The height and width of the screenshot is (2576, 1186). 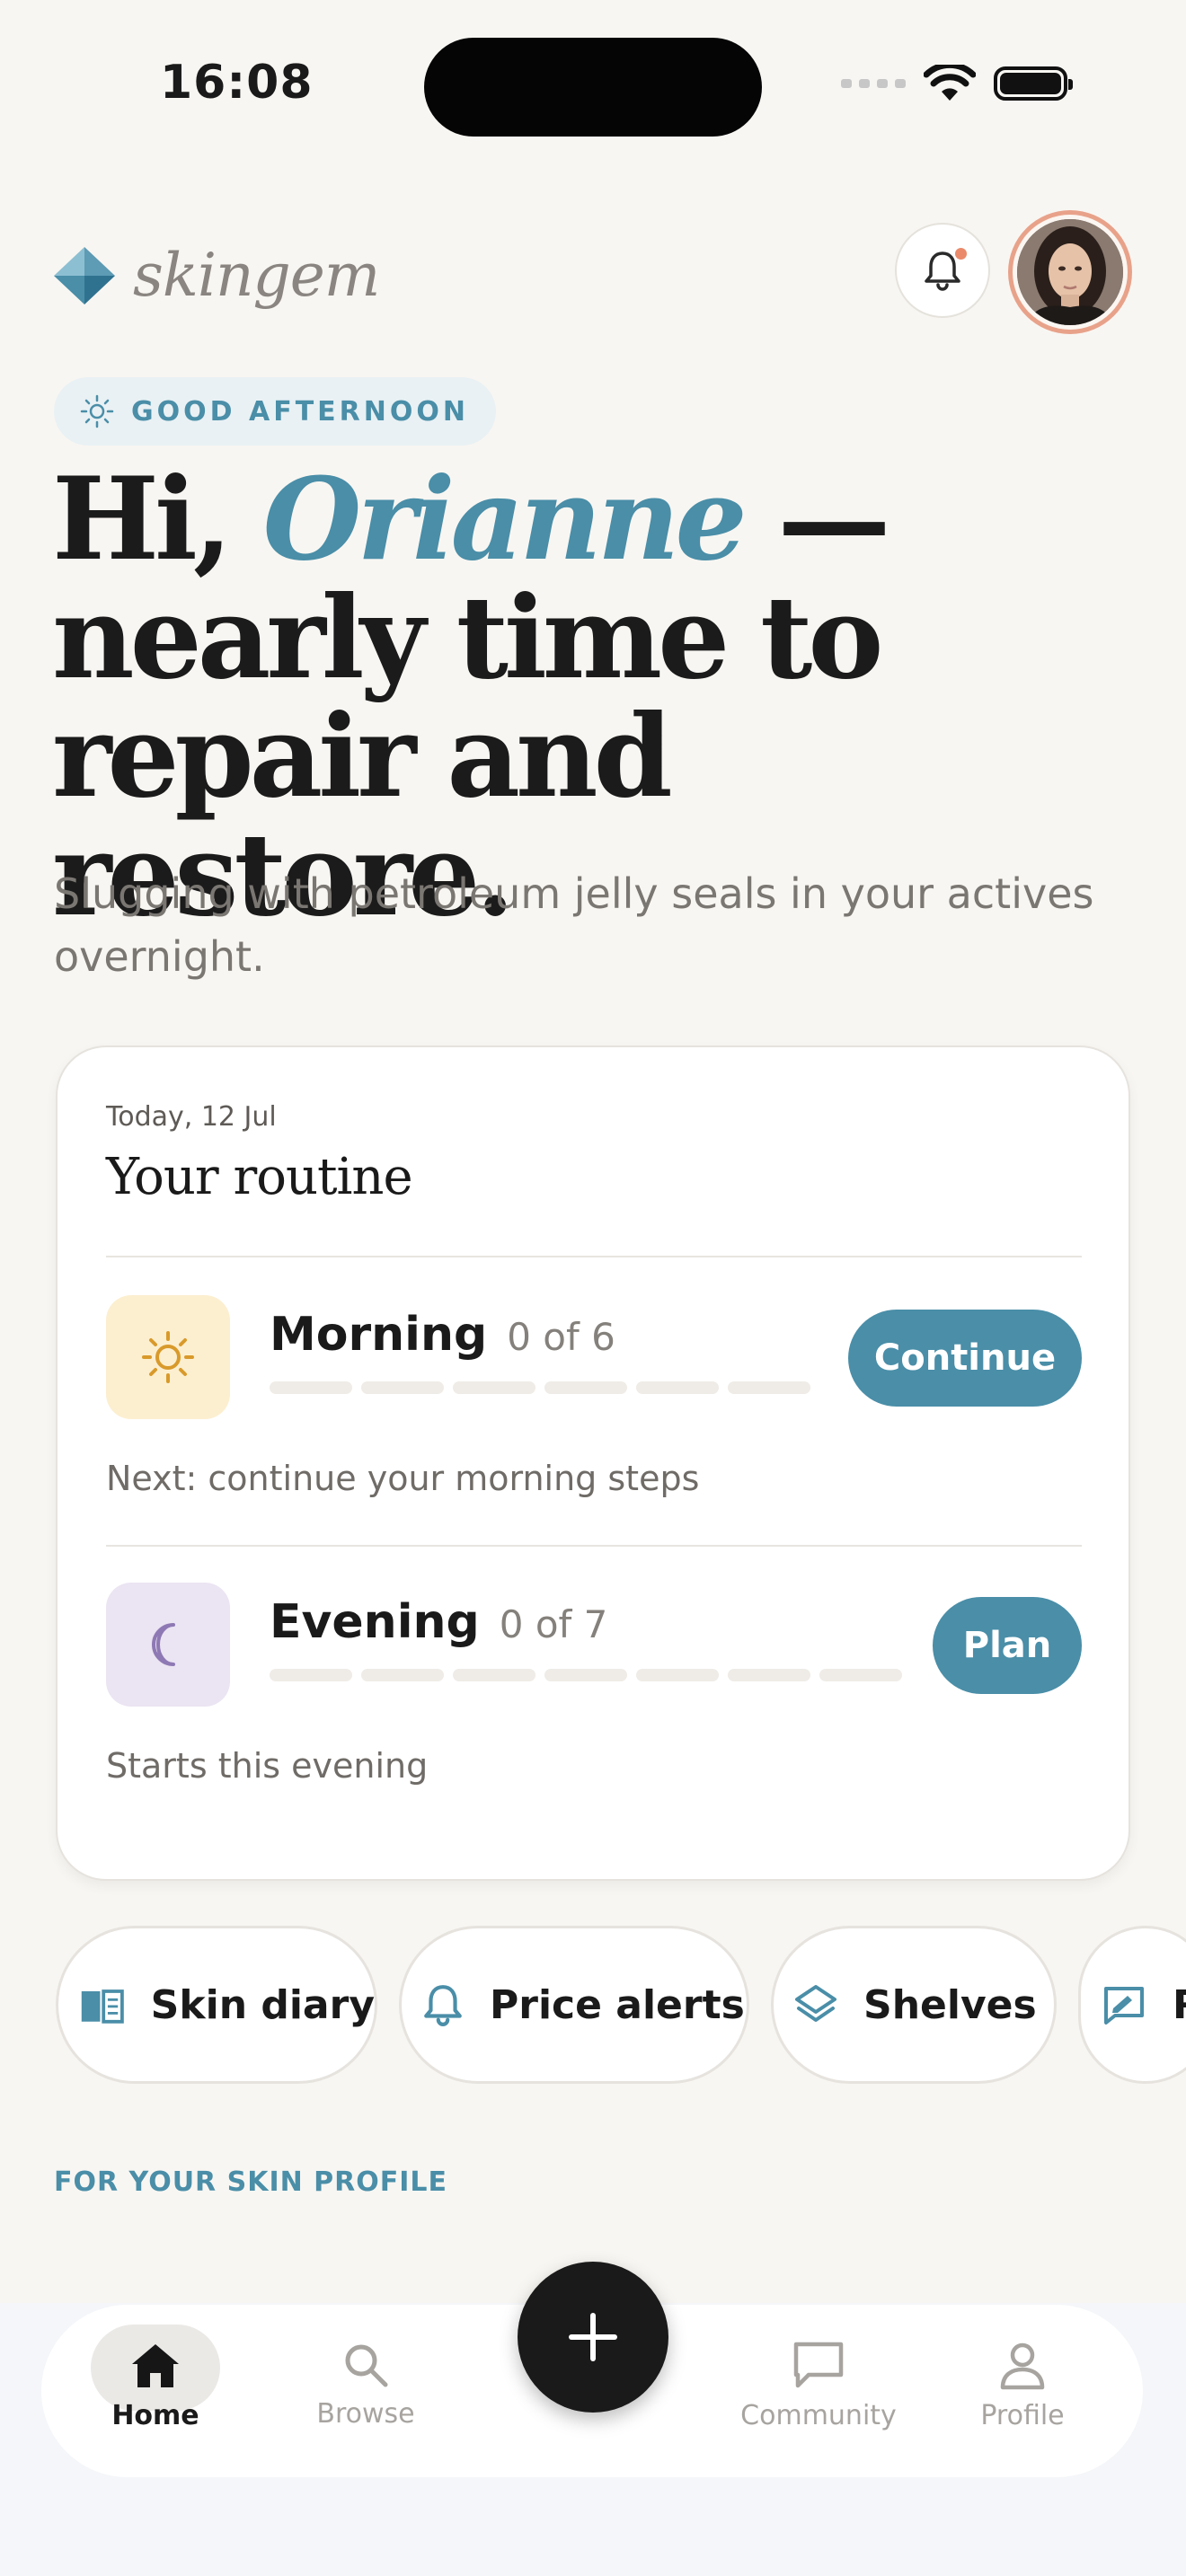 What do you see at coordinates (256, 275) in the screenshot?
I see `app-name: skingem` at bounding box center [256, 275].